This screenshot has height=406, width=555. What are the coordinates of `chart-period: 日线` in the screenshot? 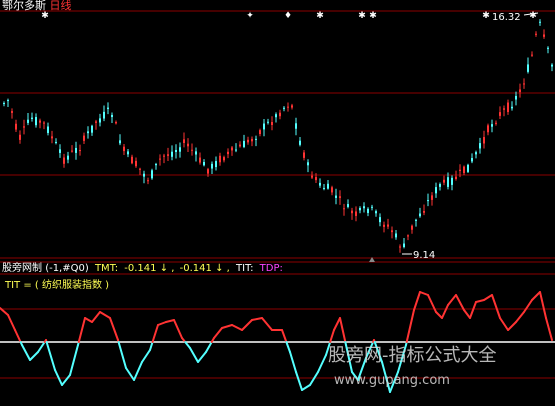 It's located at (61, 6).